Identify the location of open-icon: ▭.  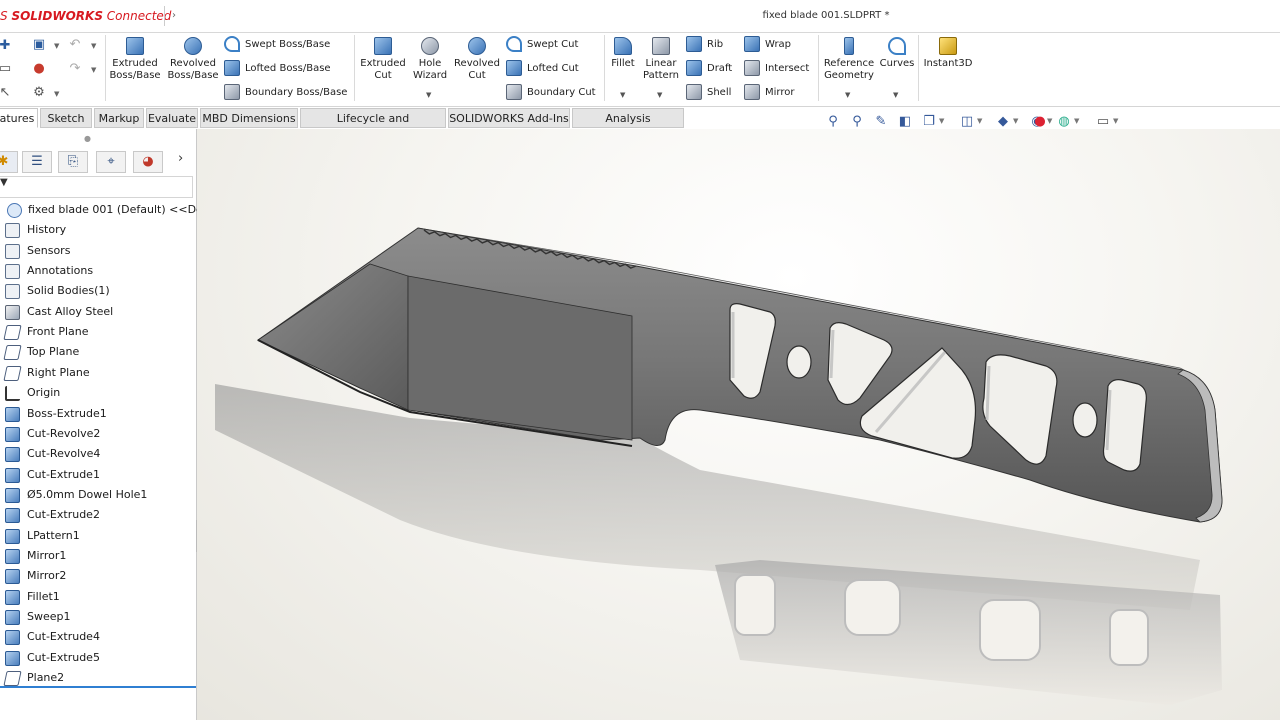
(7, 69).